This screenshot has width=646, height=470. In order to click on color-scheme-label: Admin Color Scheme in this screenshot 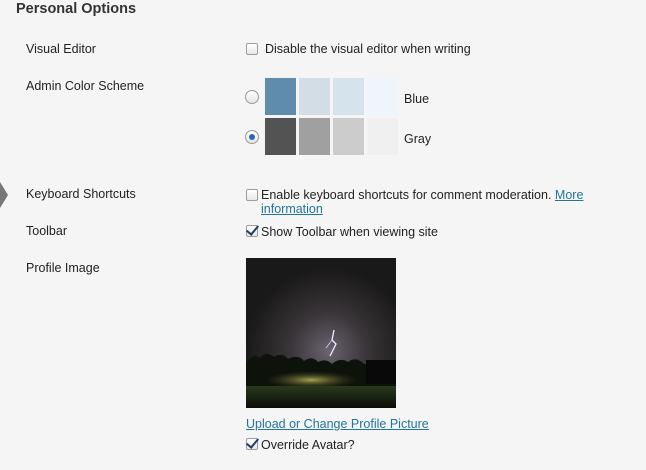, I will do `click(85, 86)`.